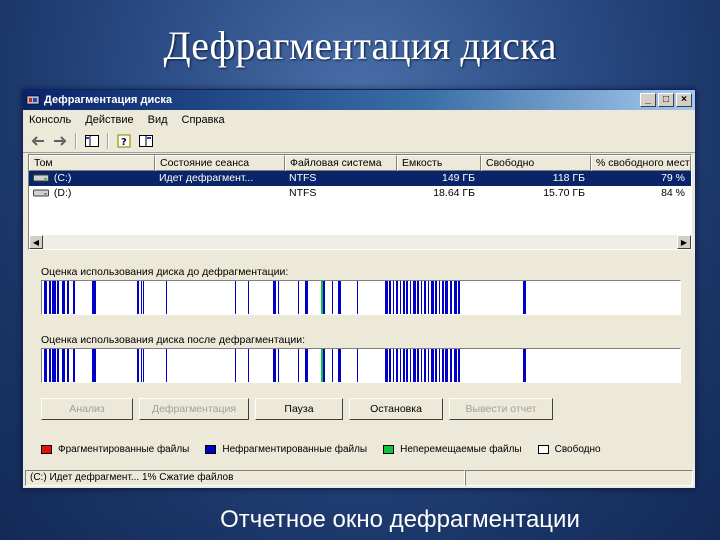 Image resolution: width=720 pixels, height=540 pixels. What do you see at coordinates (92, 141) in the screenshot?
I see `console-tree-icon` at bounding box center [92, 141].